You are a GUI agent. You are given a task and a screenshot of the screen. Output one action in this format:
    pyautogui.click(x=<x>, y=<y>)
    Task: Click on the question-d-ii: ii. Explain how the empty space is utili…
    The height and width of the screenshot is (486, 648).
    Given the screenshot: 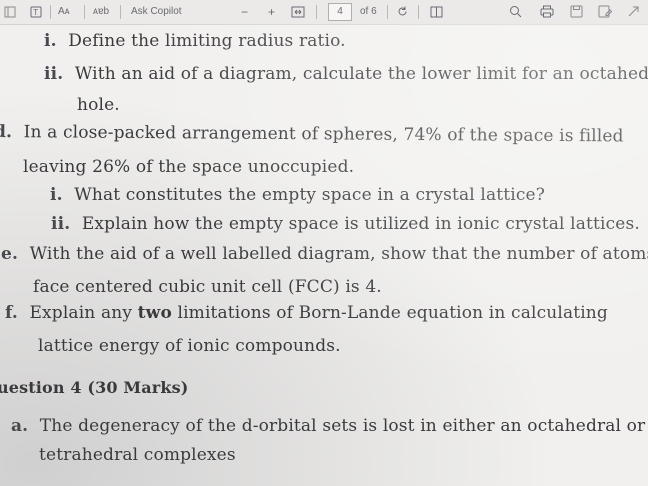 What is the action you would take?
    pyautogui.click(x=345, y=224)
    